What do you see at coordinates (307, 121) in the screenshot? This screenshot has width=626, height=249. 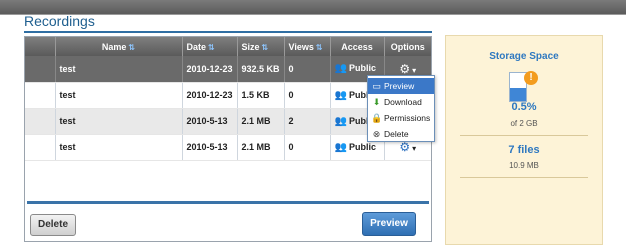 I see `row-views: 2` at bounding box center [307, 121].